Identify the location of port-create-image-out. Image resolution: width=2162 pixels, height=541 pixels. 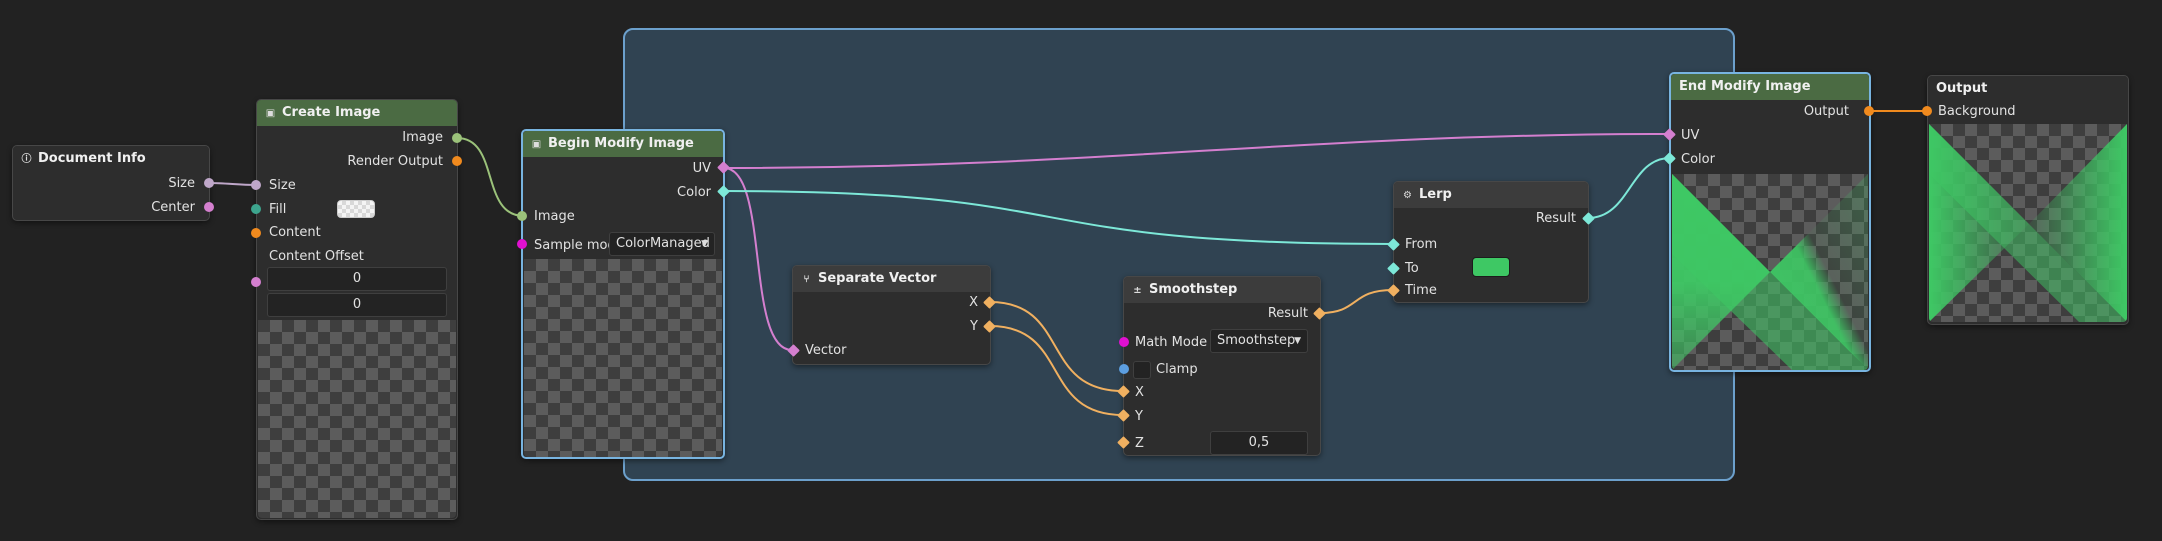
(457, 138).